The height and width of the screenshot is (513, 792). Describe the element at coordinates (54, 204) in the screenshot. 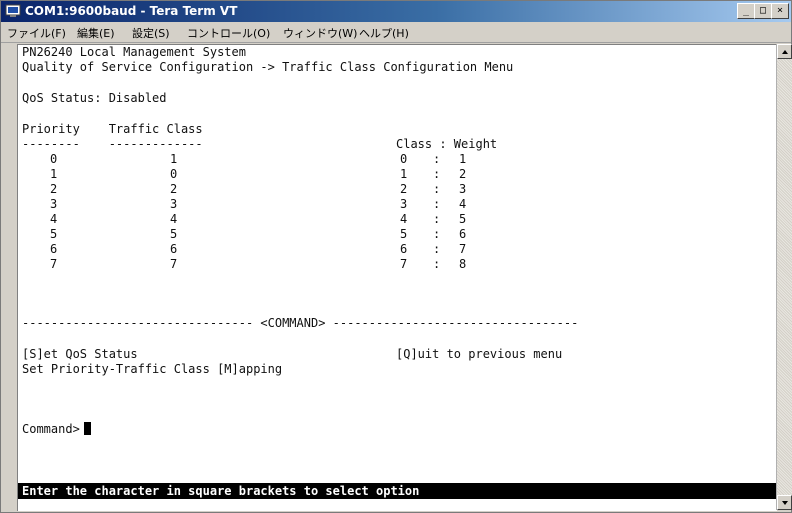

I see `priority-cell: 3` at that location.